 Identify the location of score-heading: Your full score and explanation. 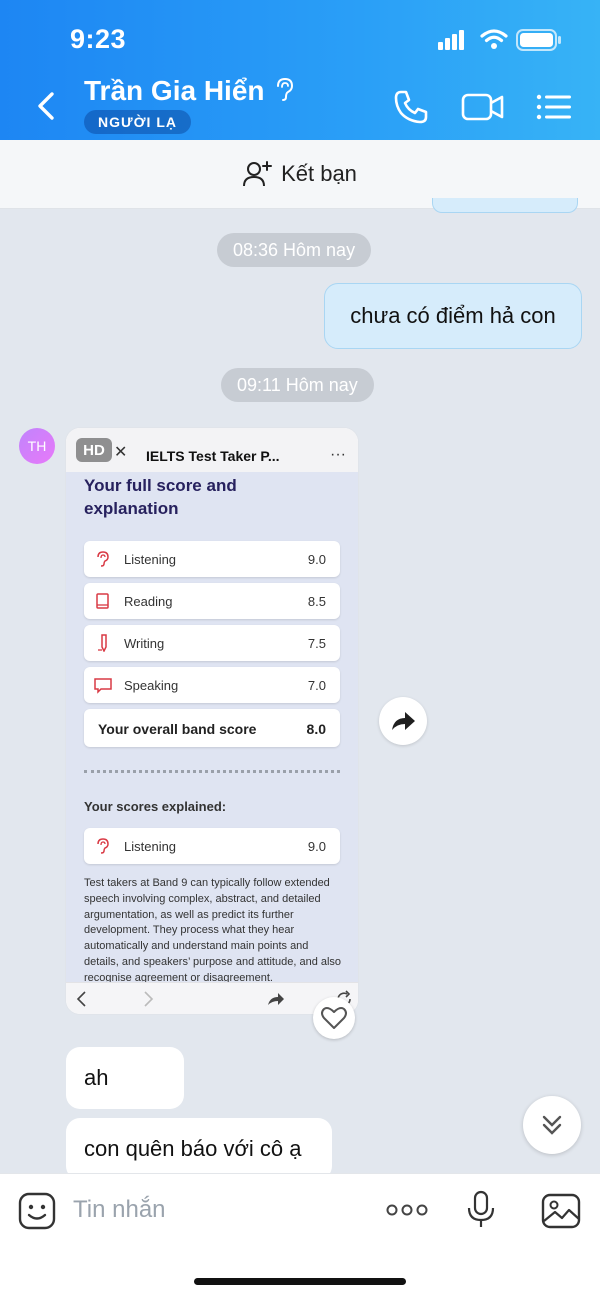
(160, 497).